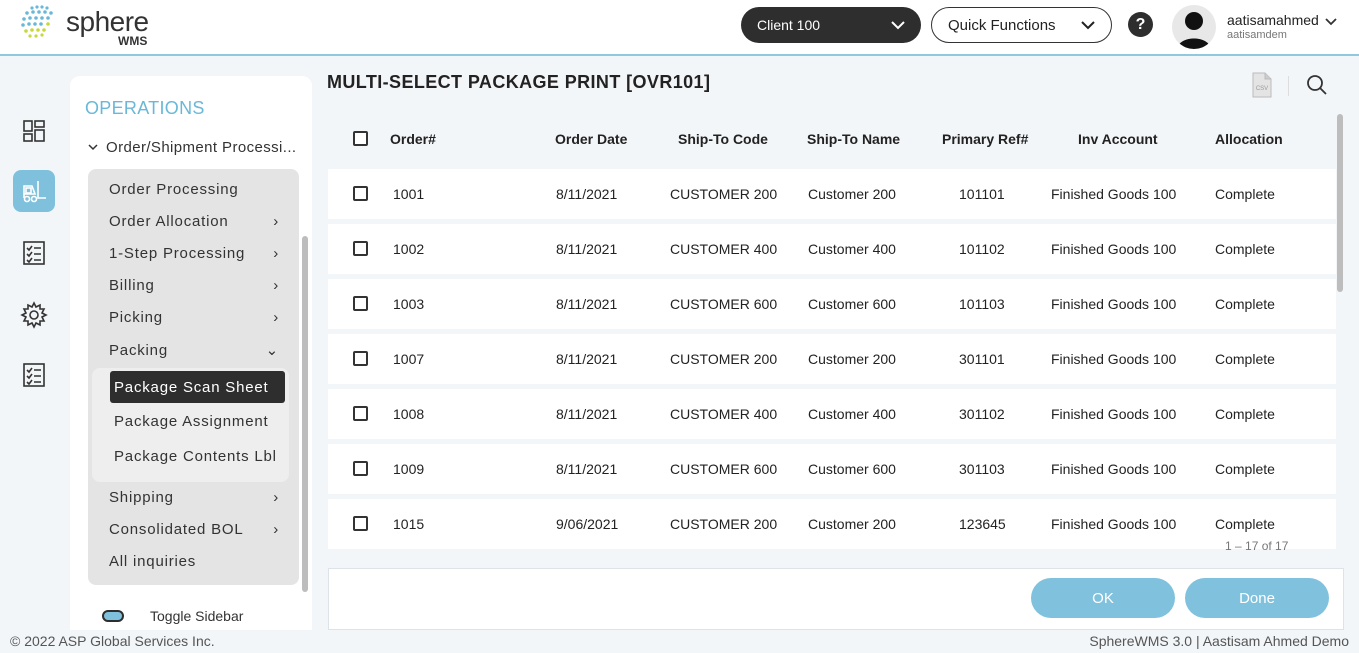 The height and width of the screenshot is (653, 1359). What do you see at coordinates (133, 41) in the screenshot?
I see `logo-subtext: WMS` at bounding box center [133, 41].